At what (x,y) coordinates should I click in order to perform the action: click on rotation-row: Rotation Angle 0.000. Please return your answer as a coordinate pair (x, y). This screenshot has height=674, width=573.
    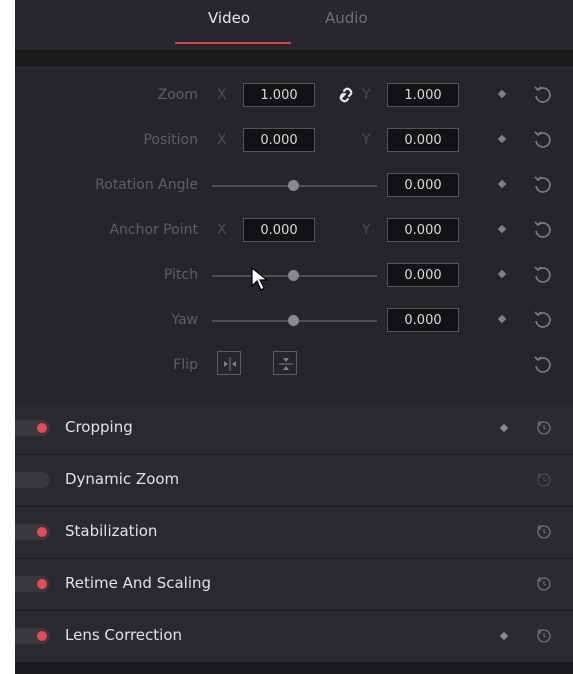
    Looking at the image, I should click on (294, 186).